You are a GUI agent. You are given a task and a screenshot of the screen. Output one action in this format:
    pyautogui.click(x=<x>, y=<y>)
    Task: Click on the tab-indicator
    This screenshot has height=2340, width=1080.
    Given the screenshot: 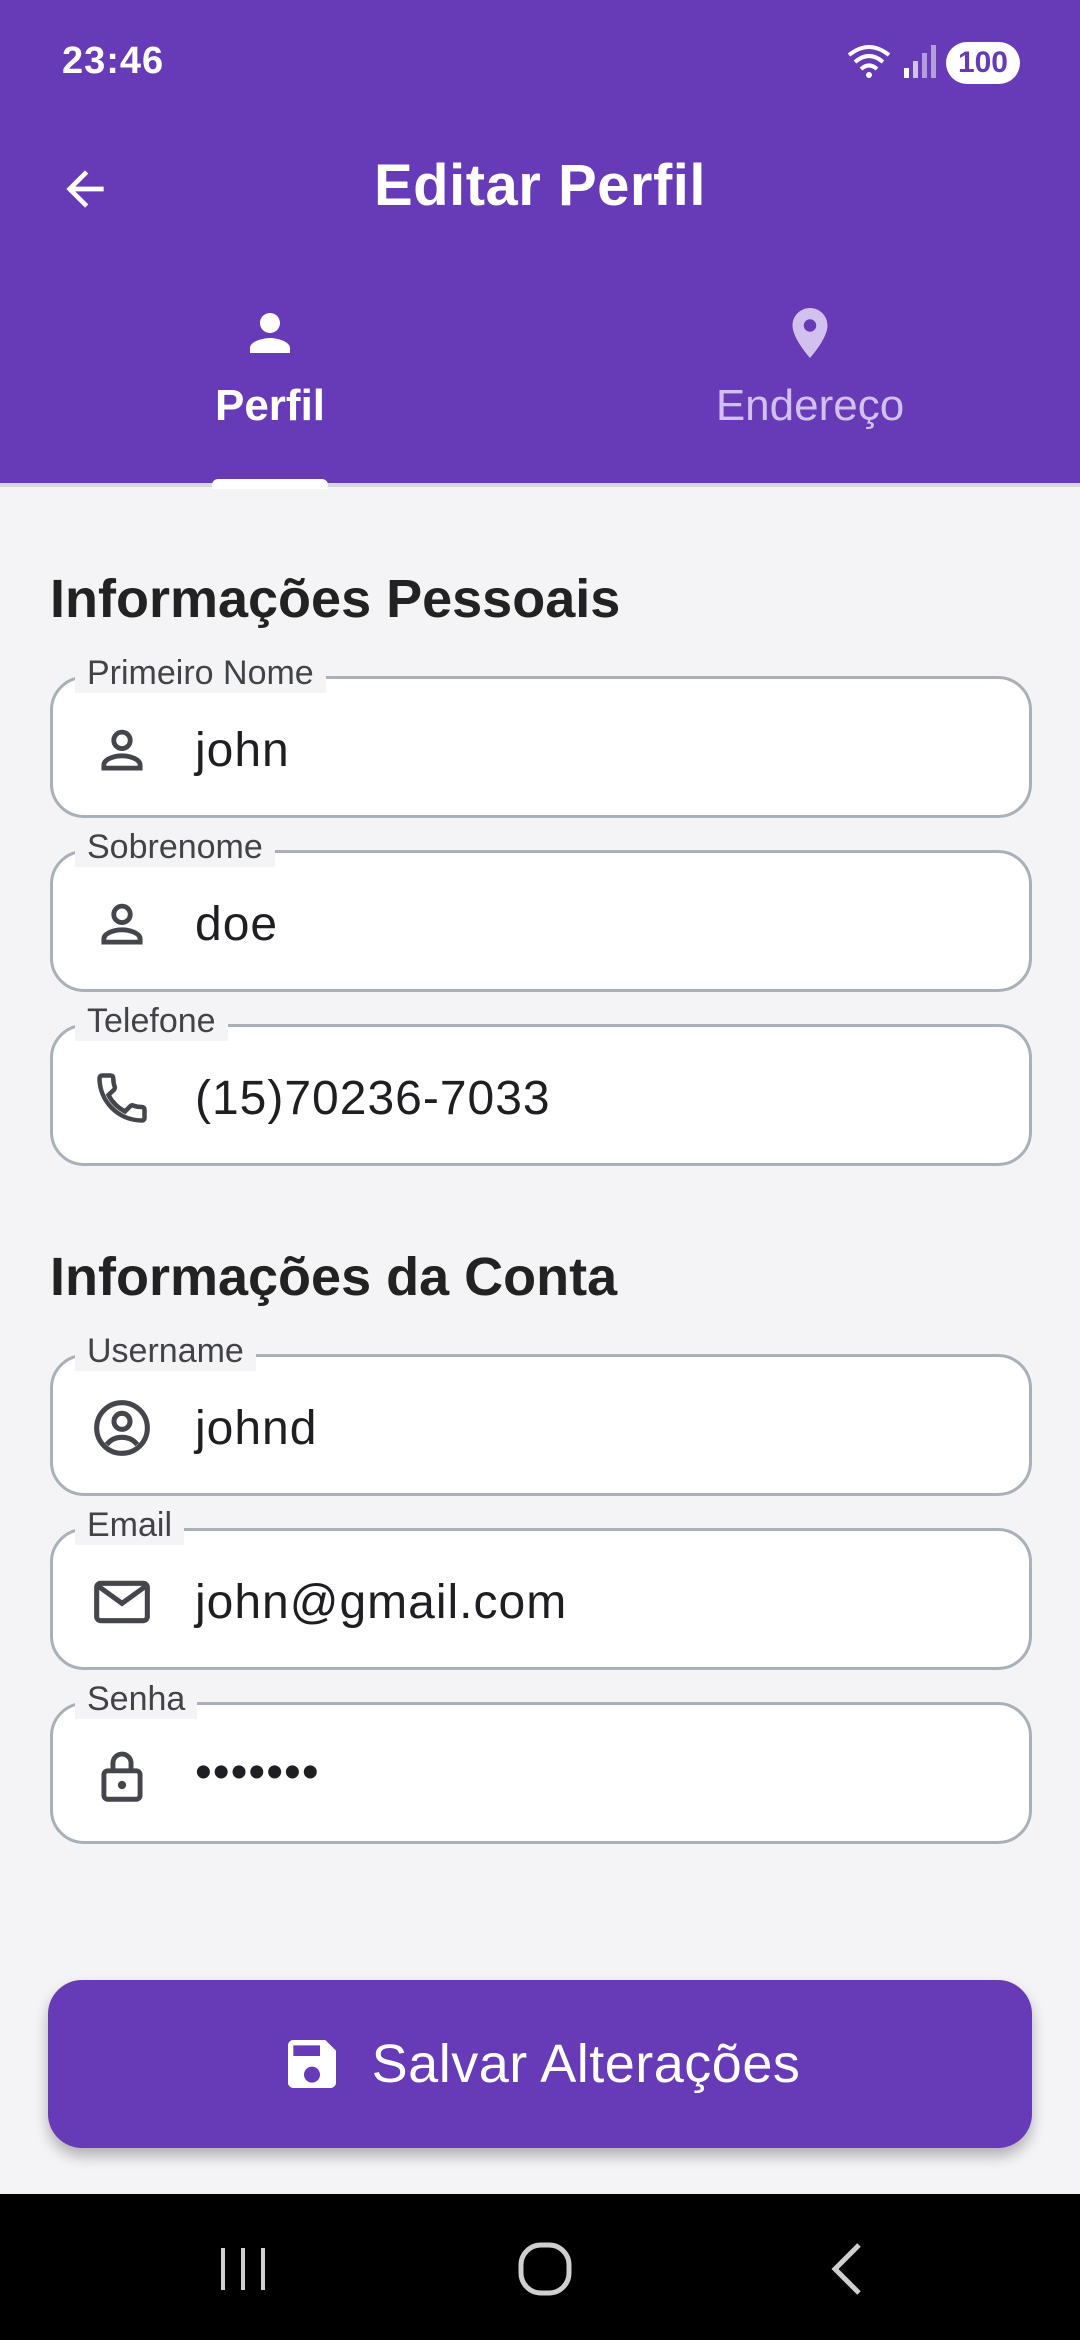 What is the action you would take?
    pyautogui.click(x=270, y=484)
    